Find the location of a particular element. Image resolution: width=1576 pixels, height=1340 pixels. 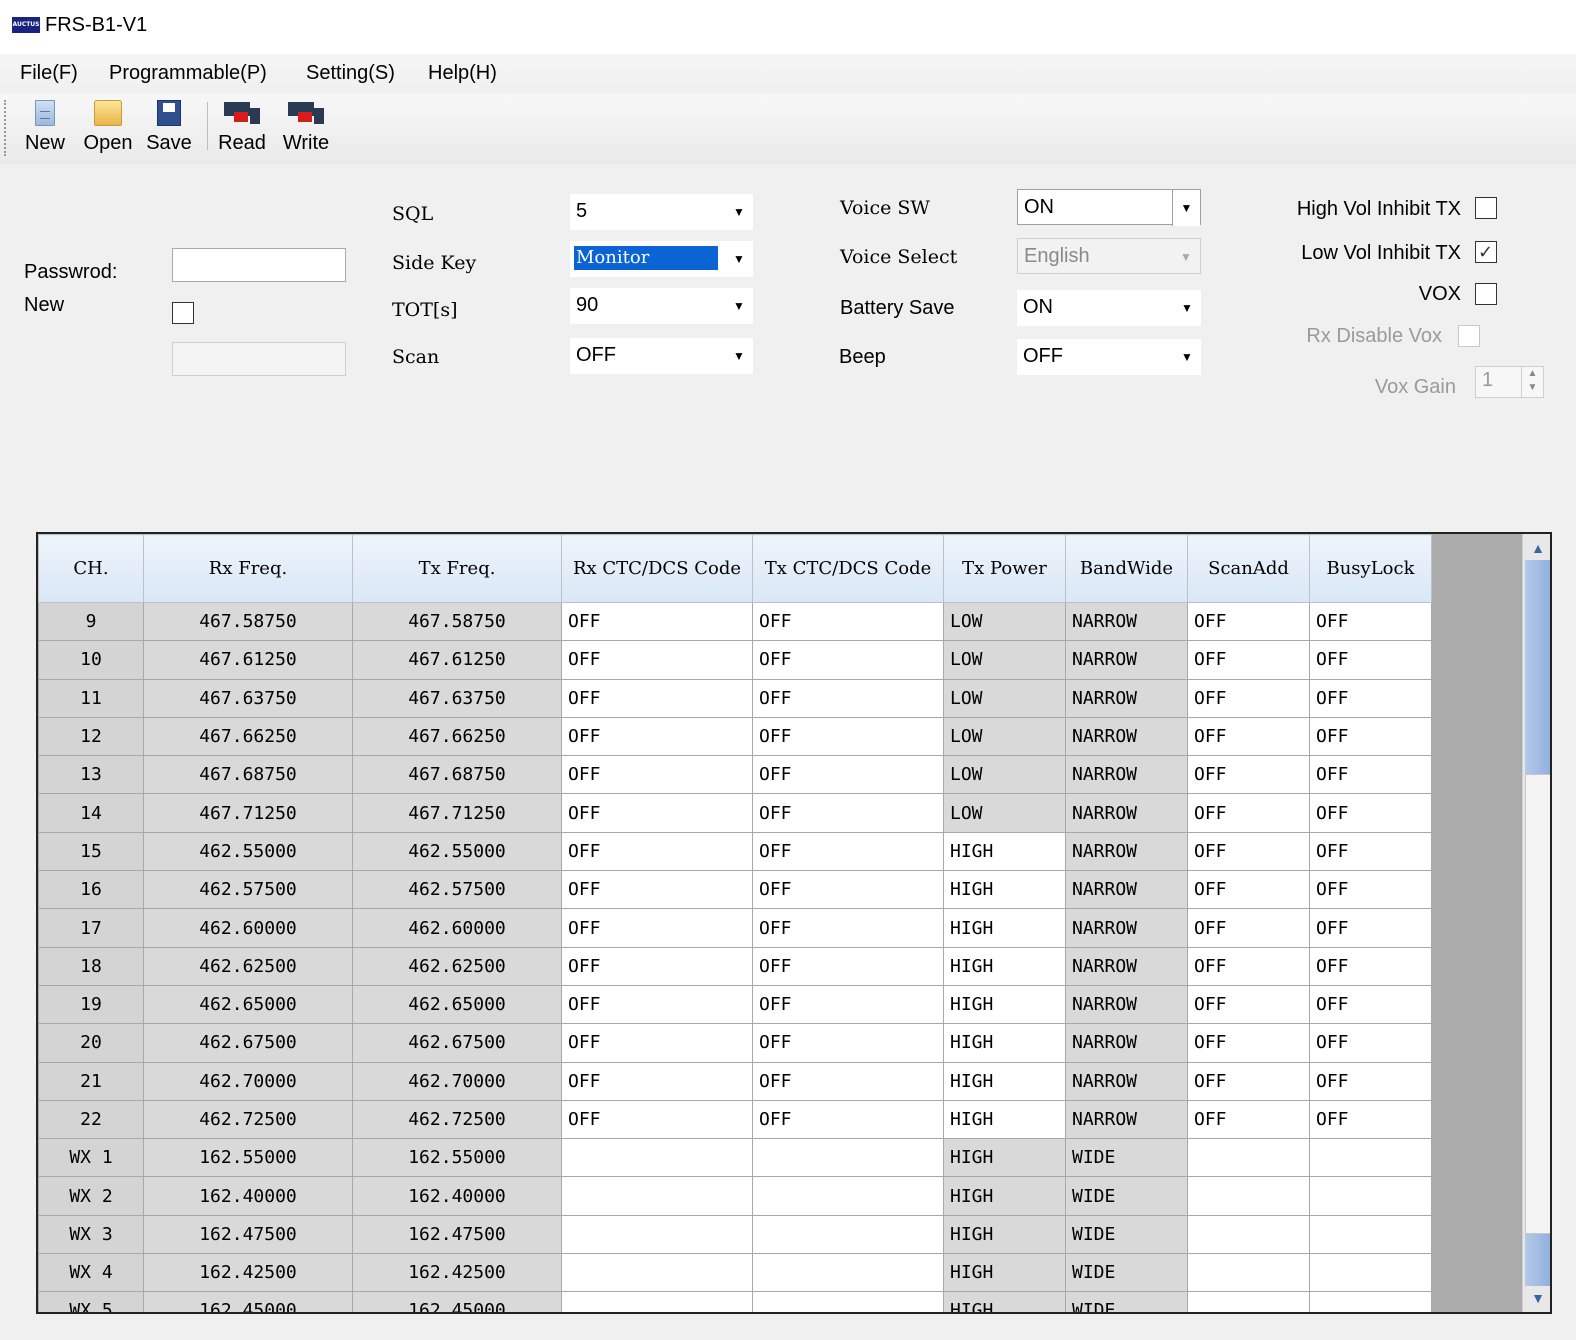

column-header: Tx Power is located at coordinates (1004, 568).